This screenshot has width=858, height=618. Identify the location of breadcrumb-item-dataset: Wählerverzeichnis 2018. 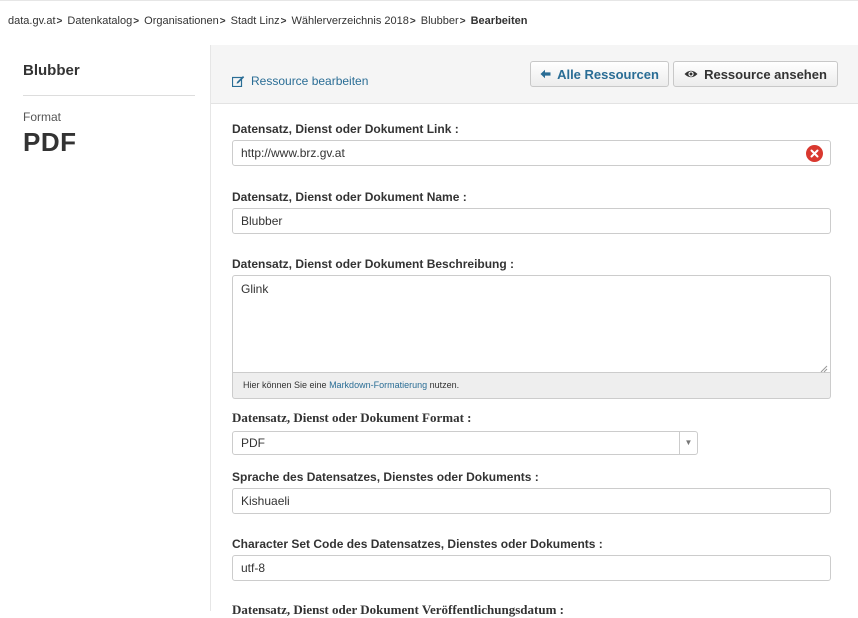
(349, 21).